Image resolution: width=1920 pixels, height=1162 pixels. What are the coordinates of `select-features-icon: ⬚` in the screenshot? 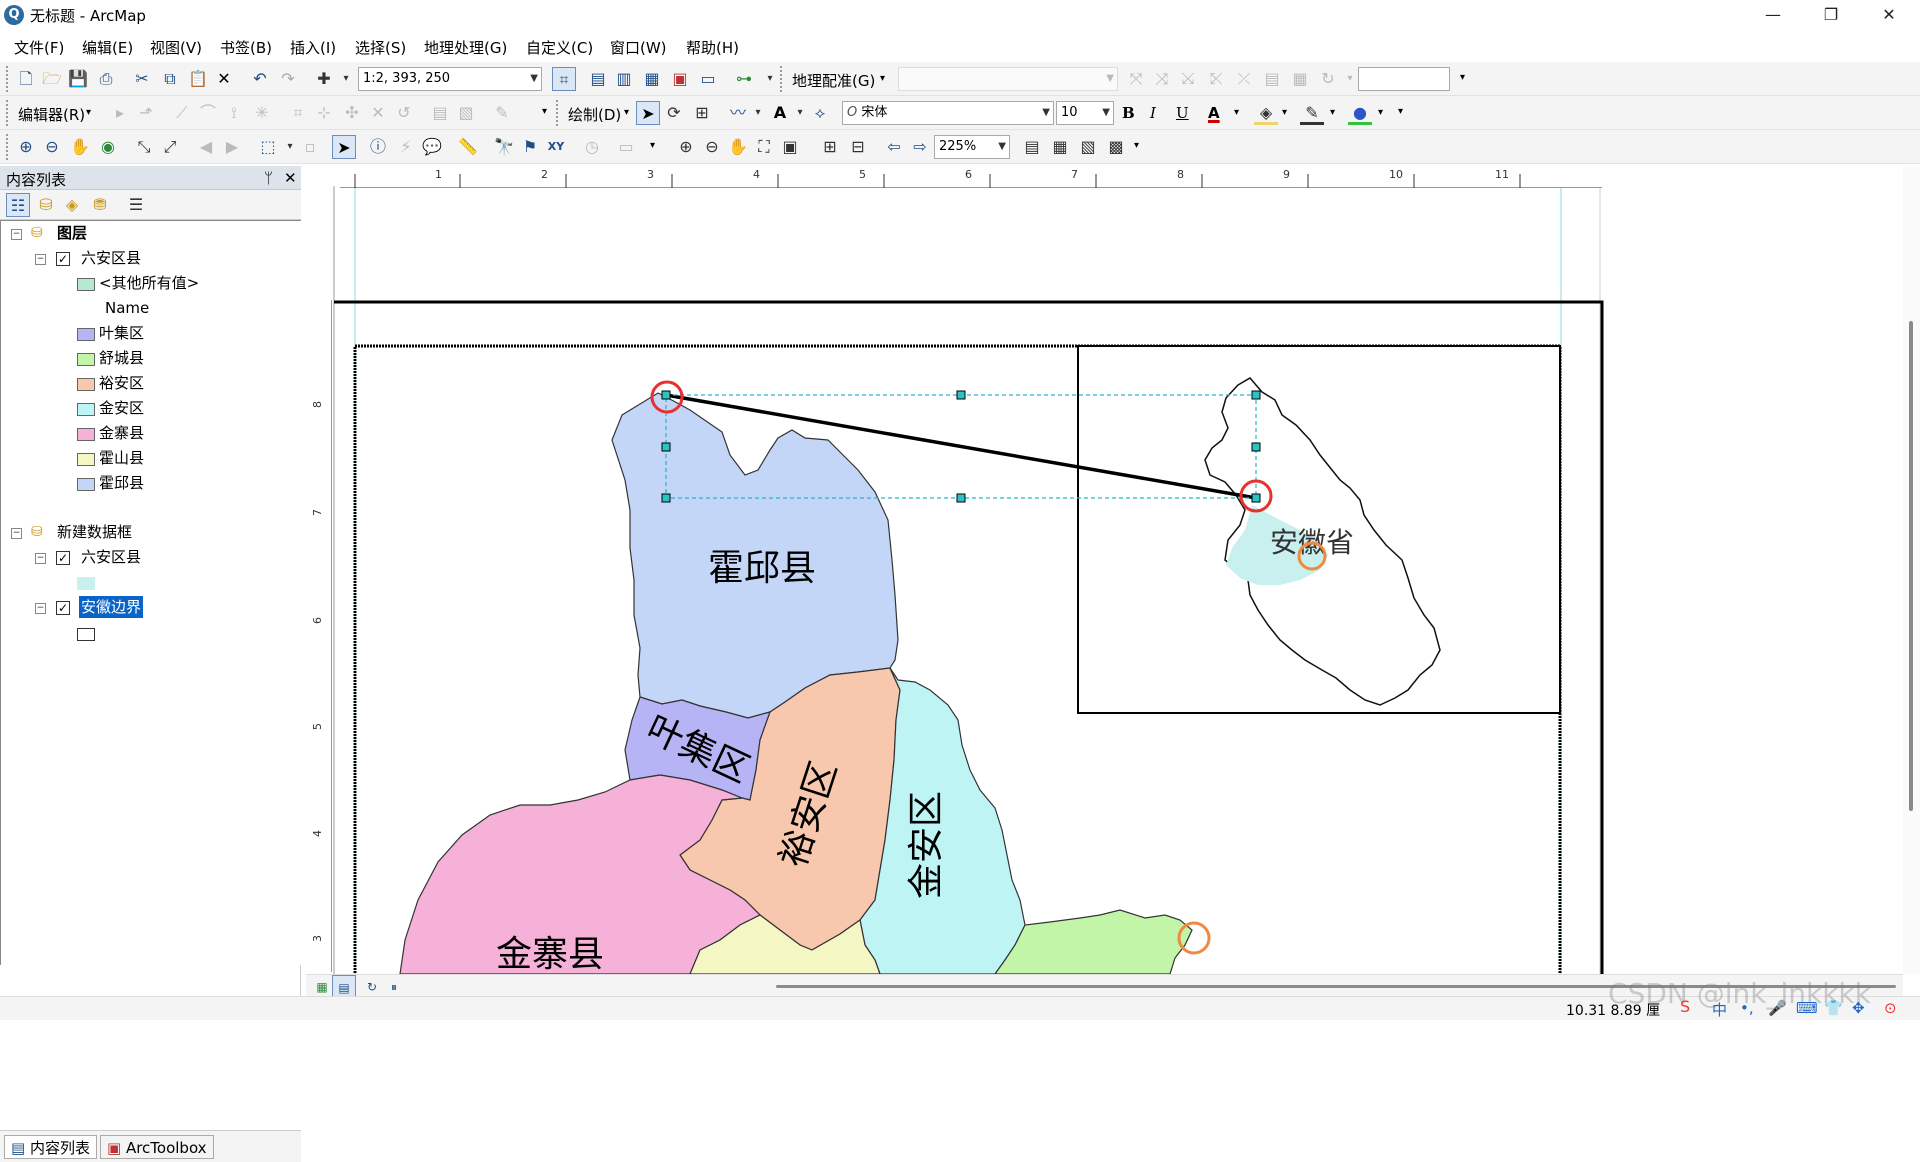 It's located at (268, 147).